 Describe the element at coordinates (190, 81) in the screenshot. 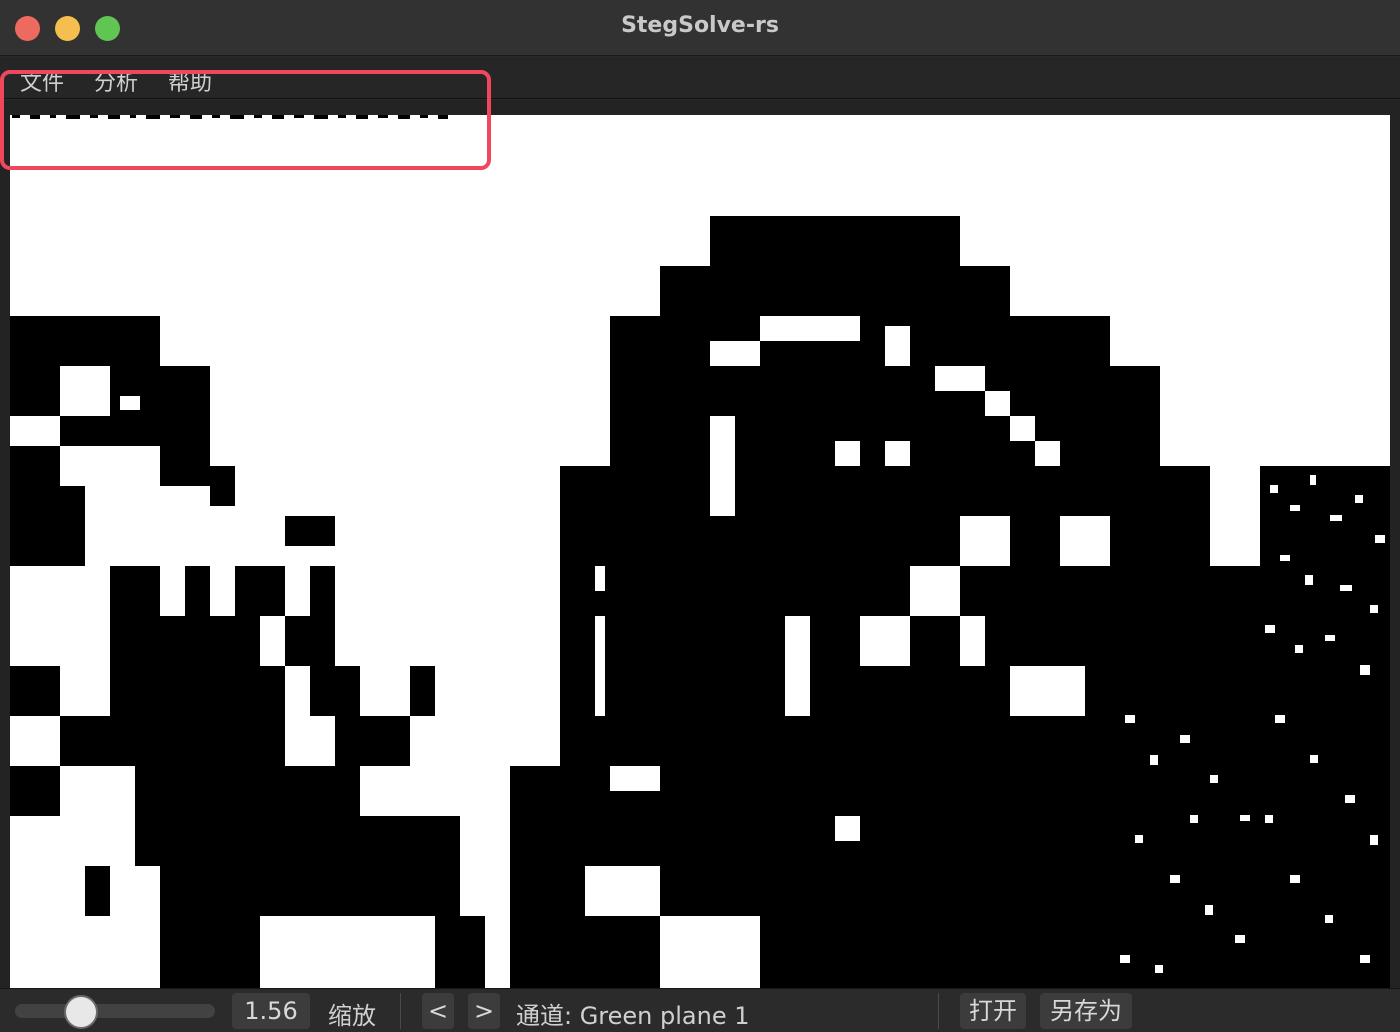

I see `menu-help: 帮助` at that location.